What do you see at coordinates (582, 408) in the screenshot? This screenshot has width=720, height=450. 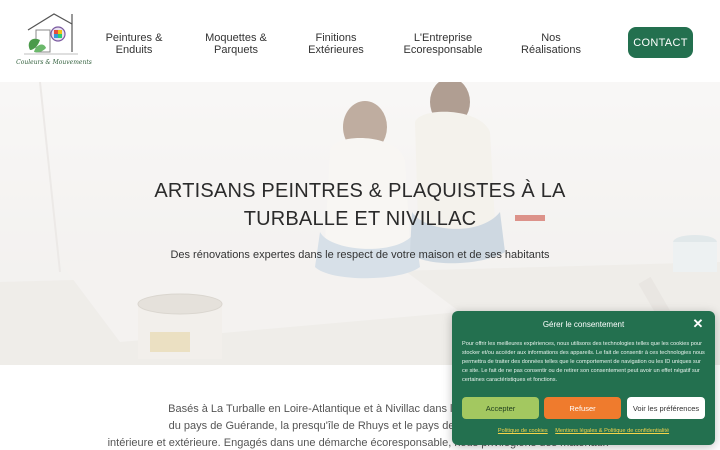 I see `refuse-button: Refuser` at bounding box center [582, 408].